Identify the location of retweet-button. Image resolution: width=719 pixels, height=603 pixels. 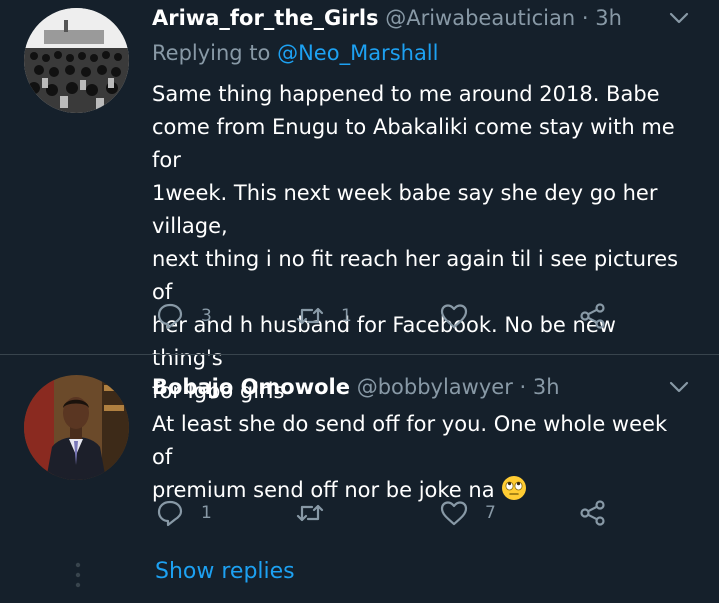
(318, 513).